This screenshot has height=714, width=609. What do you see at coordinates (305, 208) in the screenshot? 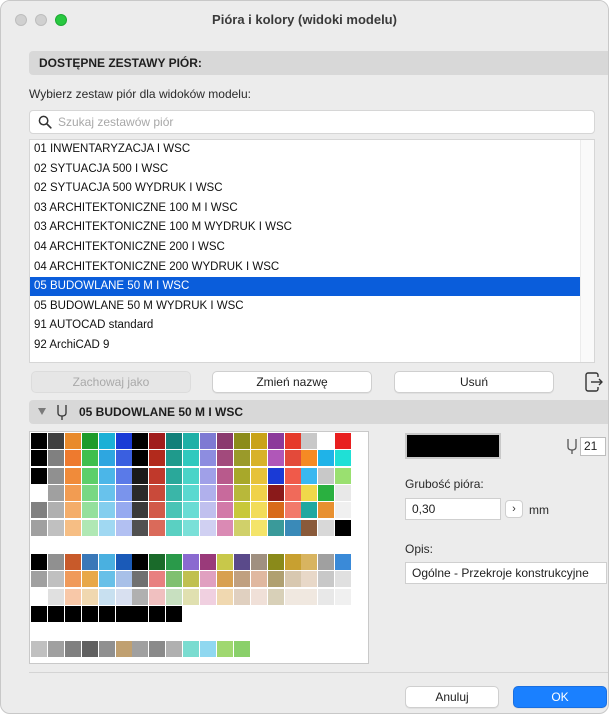
I see `pen-set-list-item: 03 ARCHITEKTONICZNE 100 M I WSC` at bounding box center [305, 208].